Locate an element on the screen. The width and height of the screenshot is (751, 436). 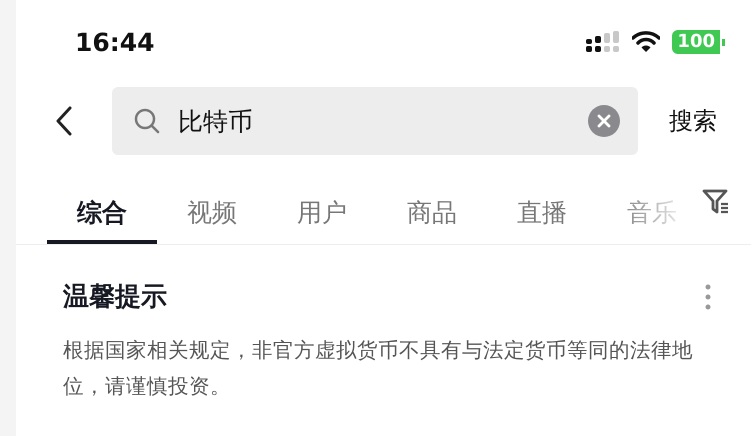
battery-level: 100 is located at coordinates (698, 42).